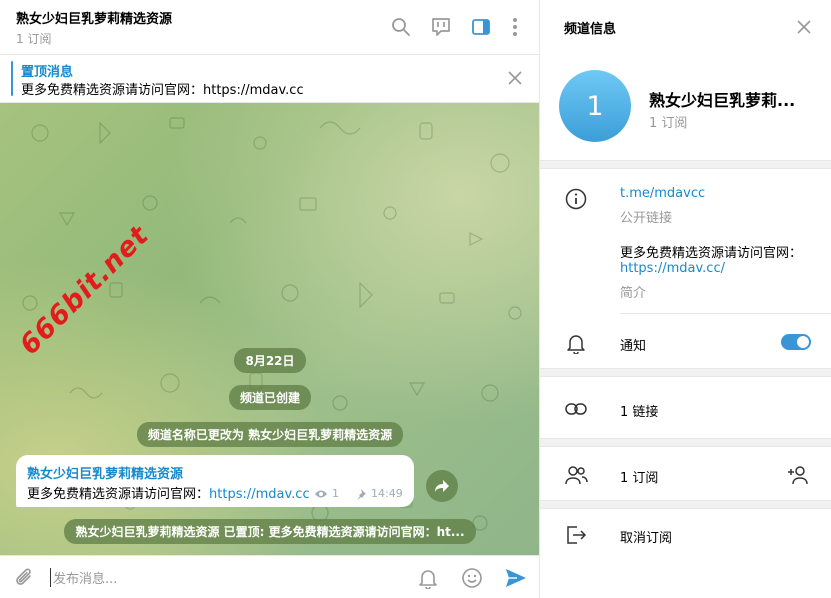 The image size is (831, 598). I want to click on service-message-renamed: 频道名称已更改为 熟女少妇巨乳萝莉精选资源, so click(270, 434).